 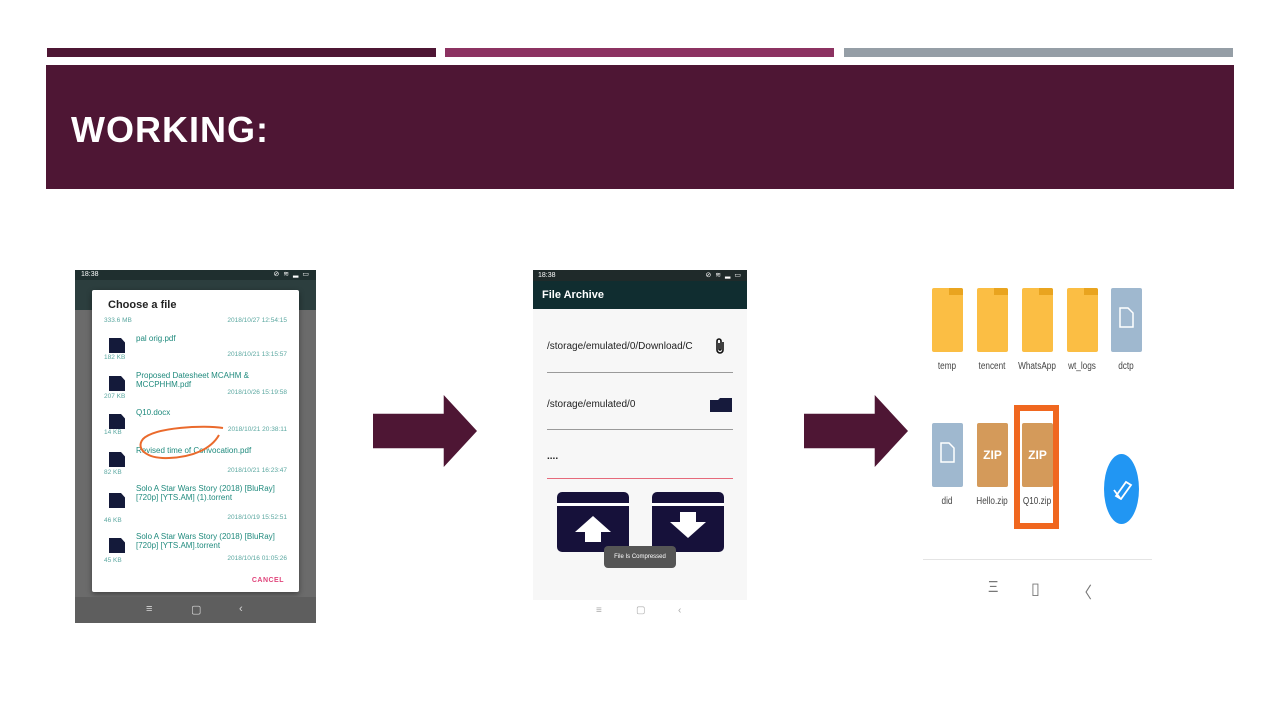 What do you see at coordinates (640, 478) in the screenshot?
I see `password-underline` at bounding box center [640, 478].